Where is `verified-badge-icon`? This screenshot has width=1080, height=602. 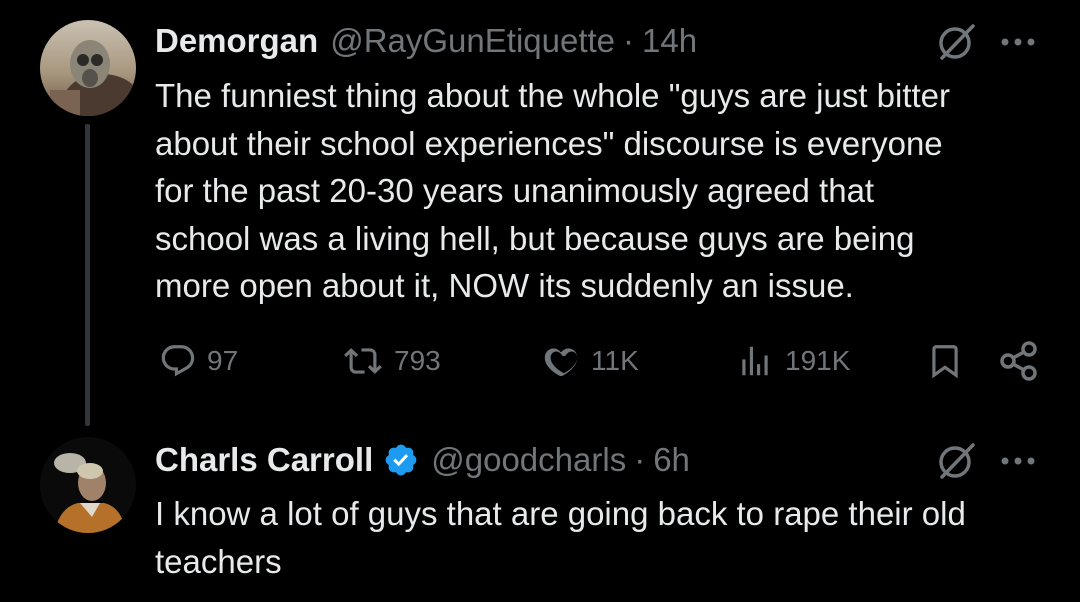 verified-badge-icon is located at coordinates (401, 460).